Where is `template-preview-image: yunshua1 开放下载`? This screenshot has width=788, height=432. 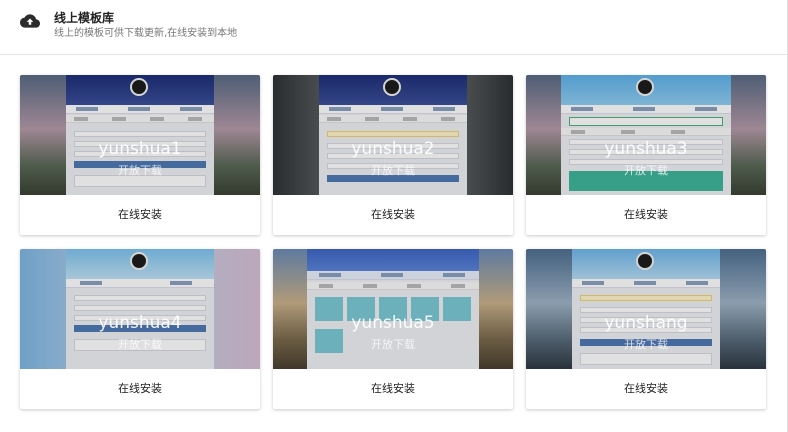 template-preview-image: yunshua1 开放下载 is located at coordinates (140, 135).